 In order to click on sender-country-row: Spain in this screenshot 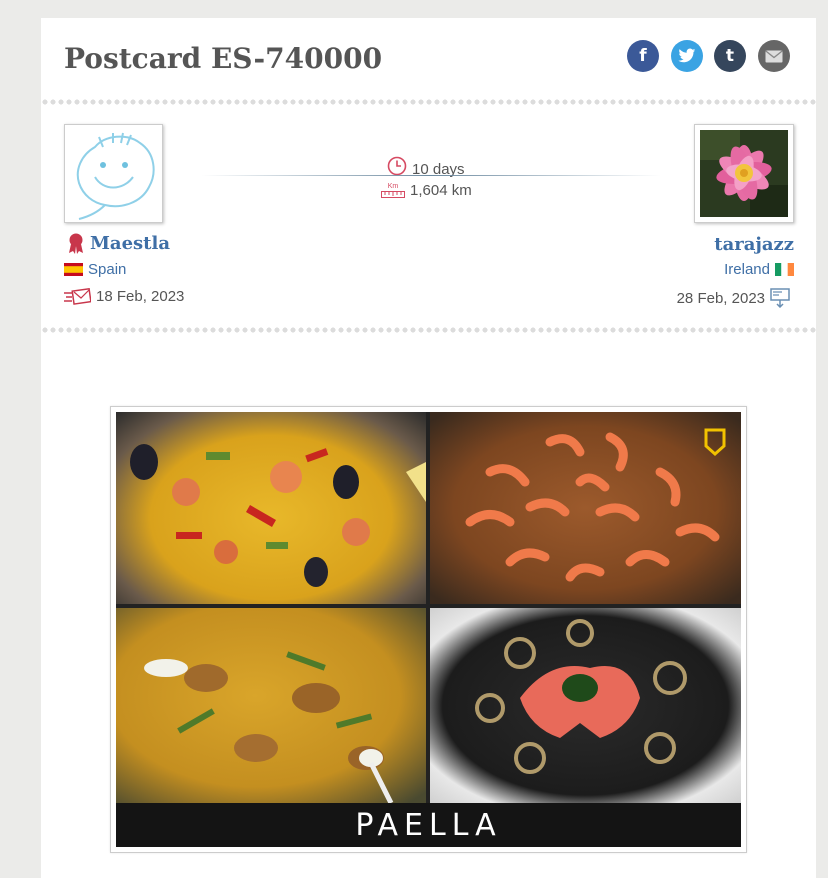, I will do `click(95, 269)`.